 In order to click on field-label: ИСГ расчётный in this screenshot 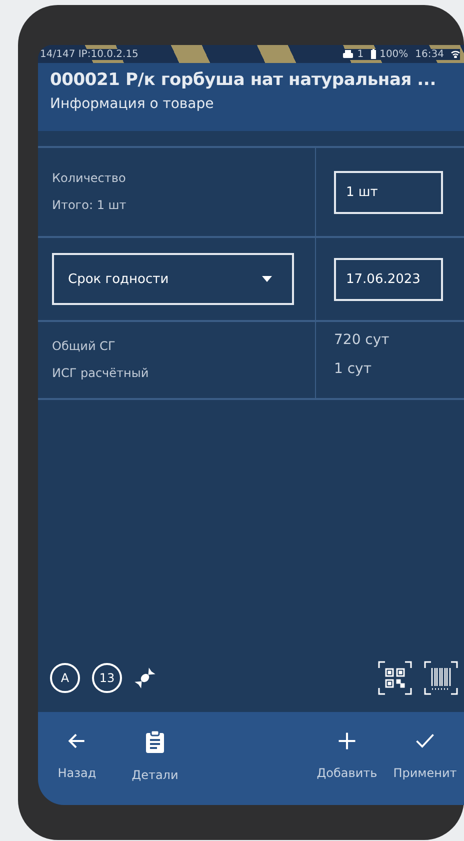, I will do `click(101, 373)`.